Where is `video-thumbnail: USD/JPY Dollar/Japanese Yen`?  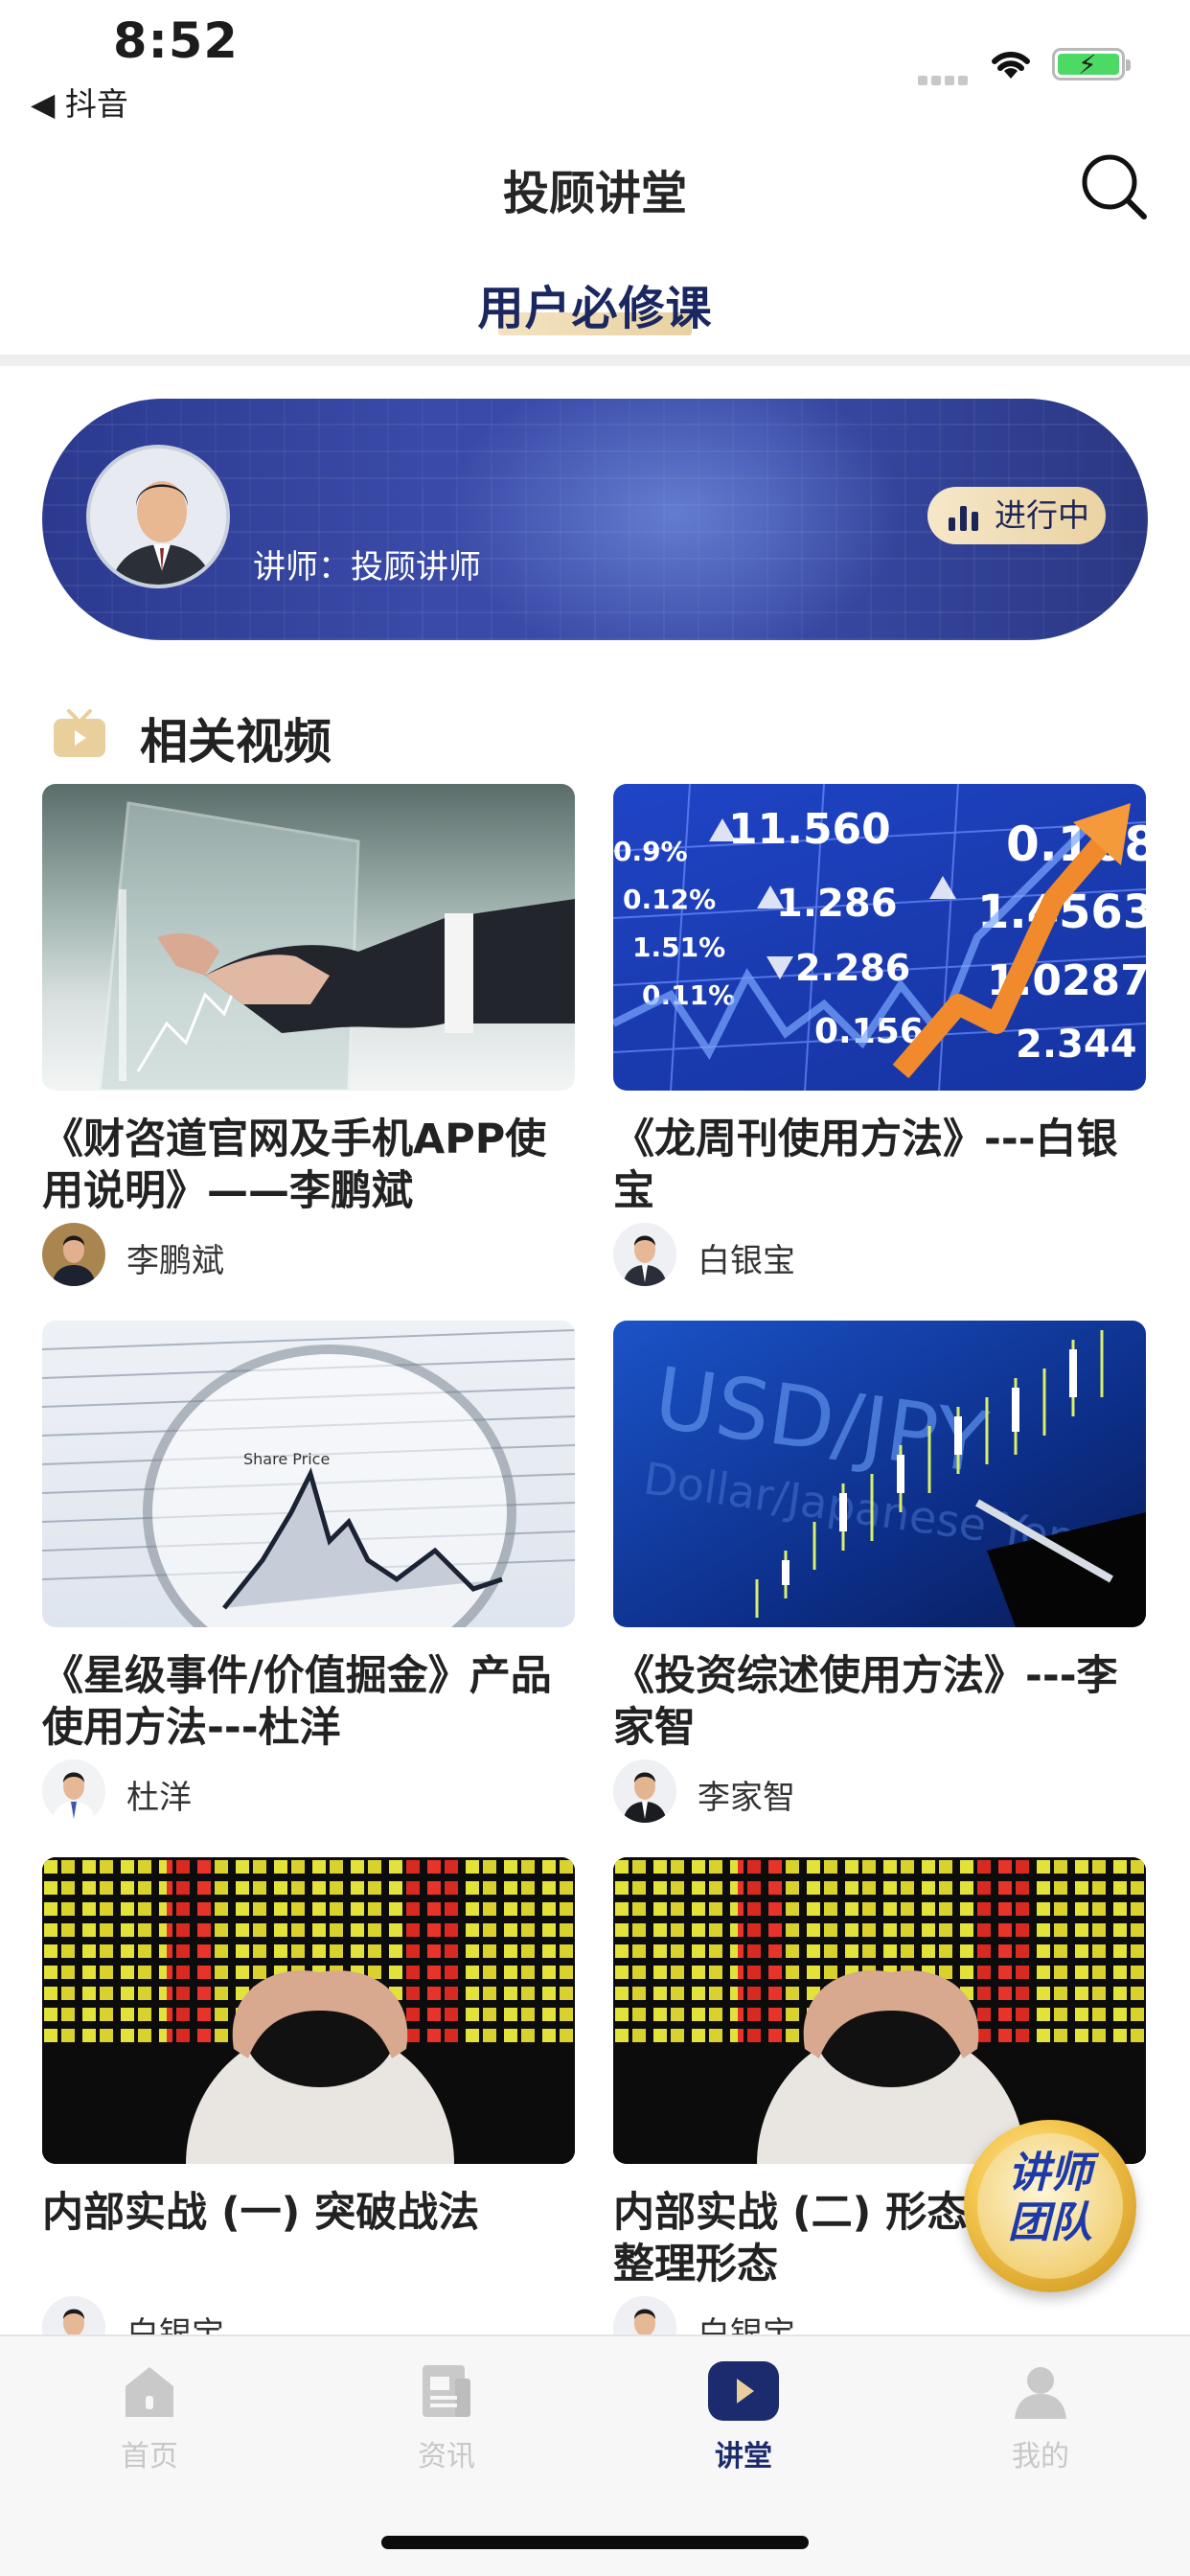 video-thumbnail: USD/JPY Dollar/Japanese Yen is located at coordinates (880, 1474).